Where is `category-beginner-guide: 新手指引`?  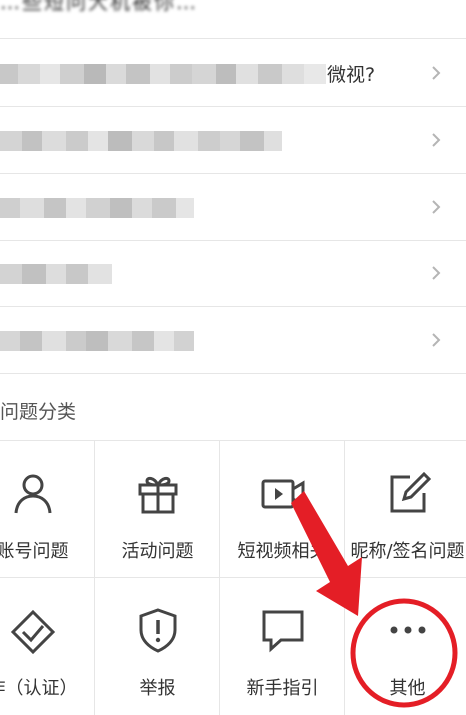
category-beginner-guide: 新手指引 is located at coordinates (282, 646).